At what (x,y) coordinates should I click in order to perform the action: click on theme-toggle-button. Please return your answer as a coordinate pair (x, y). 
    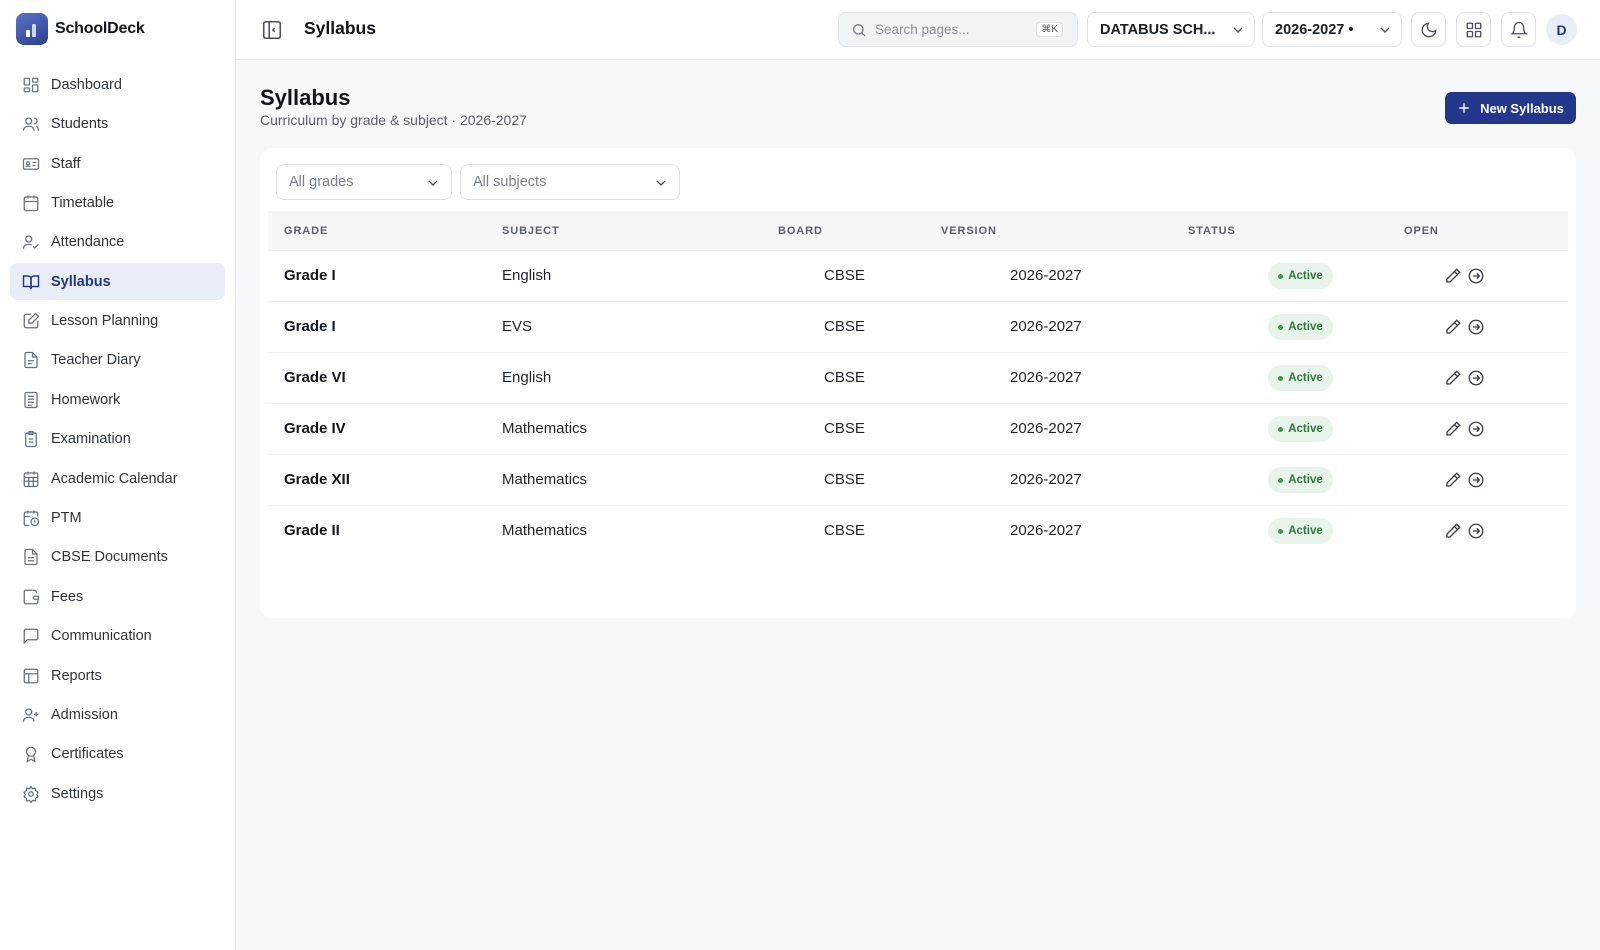
    Looking at the image, I should click on (1428, 29).